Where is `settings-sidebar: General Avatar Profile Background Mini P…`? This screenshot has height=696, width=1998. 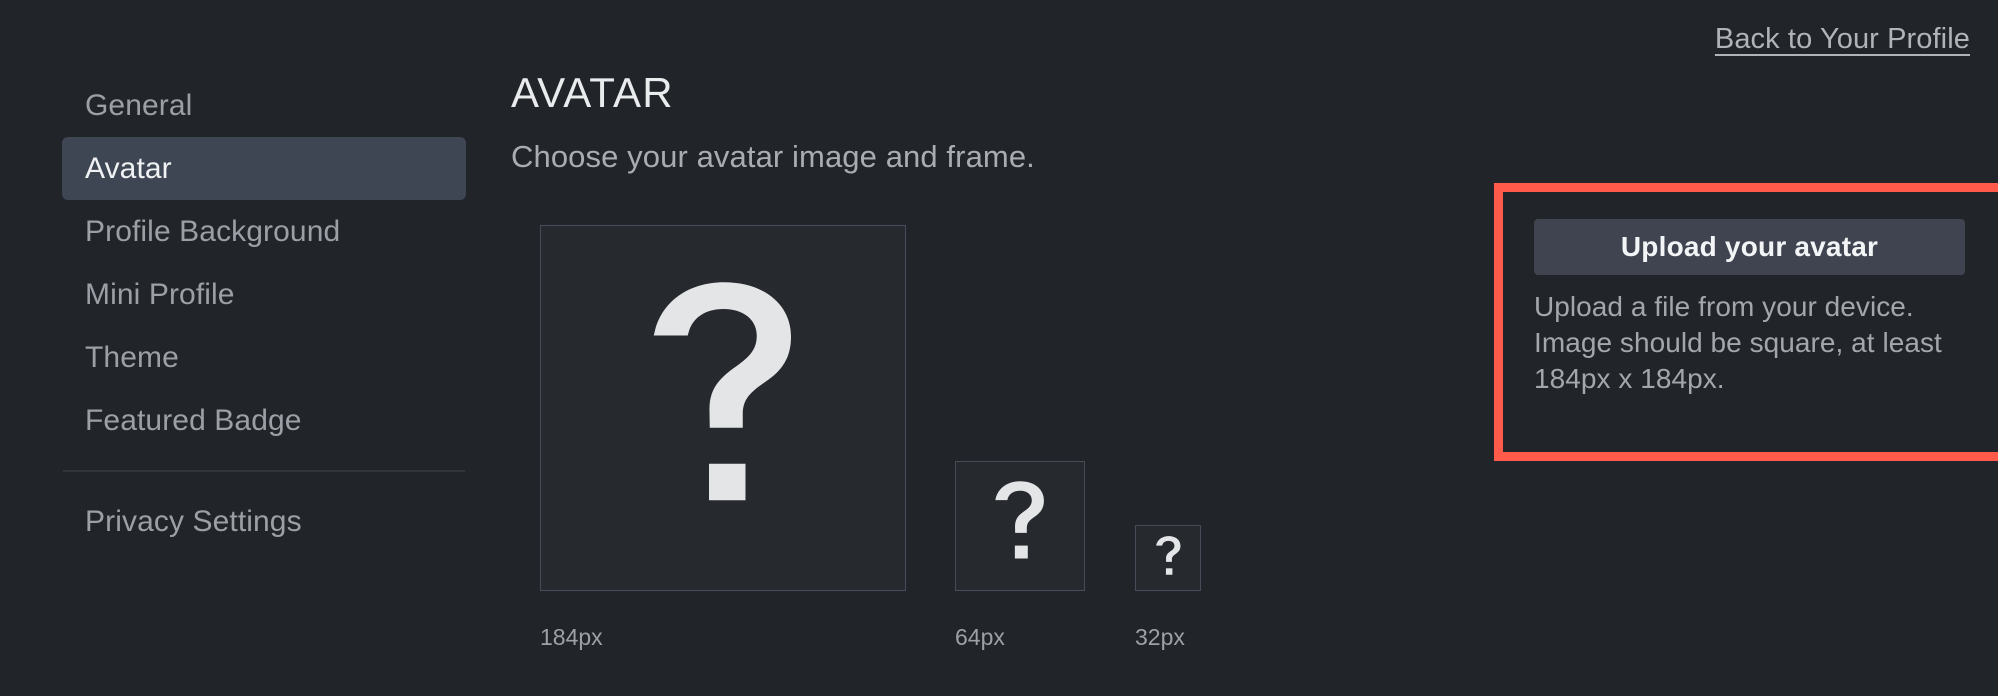 settings-sidebar: General Avatar Profile Background Mini P… is located at coordinates (264, 313).